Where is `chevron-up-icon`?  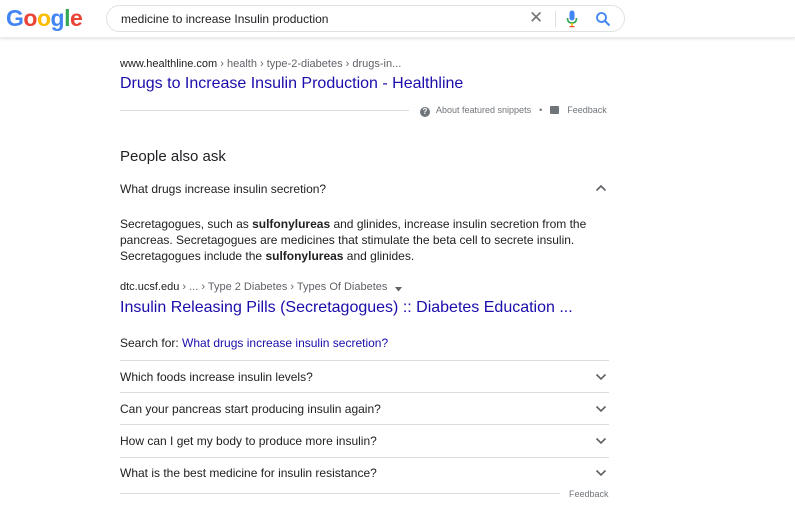
chevron-up-icon is located at coordinates (601, 188).